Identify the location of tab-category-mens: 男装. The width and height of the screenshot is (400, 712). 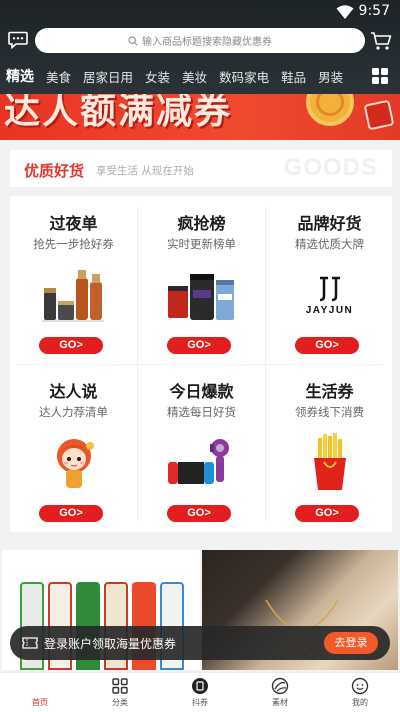
(330, 76).